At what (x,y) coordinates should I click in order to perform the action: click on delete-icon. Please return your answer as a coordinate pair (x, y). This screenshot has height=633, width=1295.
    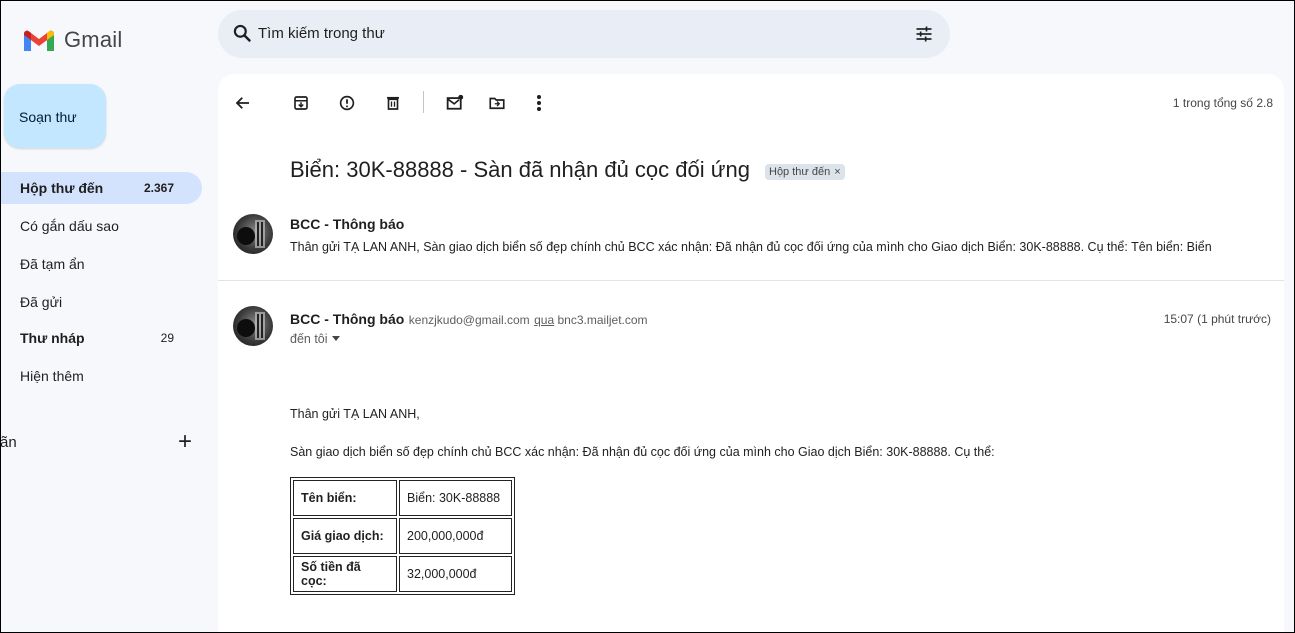
    Looking at the image, I should click on (393, 103).